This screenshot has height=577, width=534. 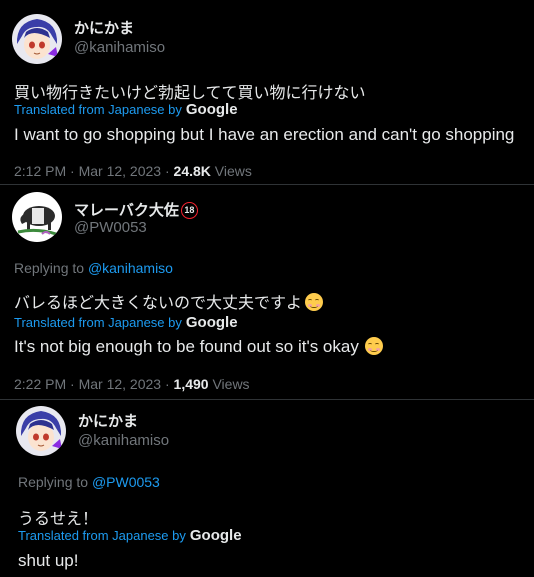 What do you see at coordinates (189, 210) in the screenshot?
I see `age-18-badge-icon: 18` at bounding box center [189, 210].